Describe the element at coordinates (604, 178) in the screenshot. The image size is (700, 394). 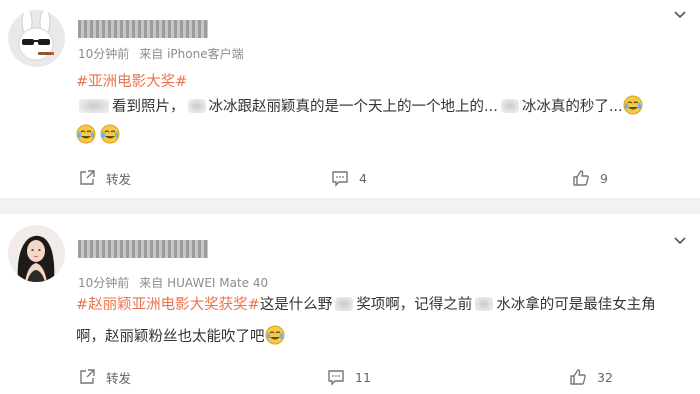
I see `like-count: 9` at that location.